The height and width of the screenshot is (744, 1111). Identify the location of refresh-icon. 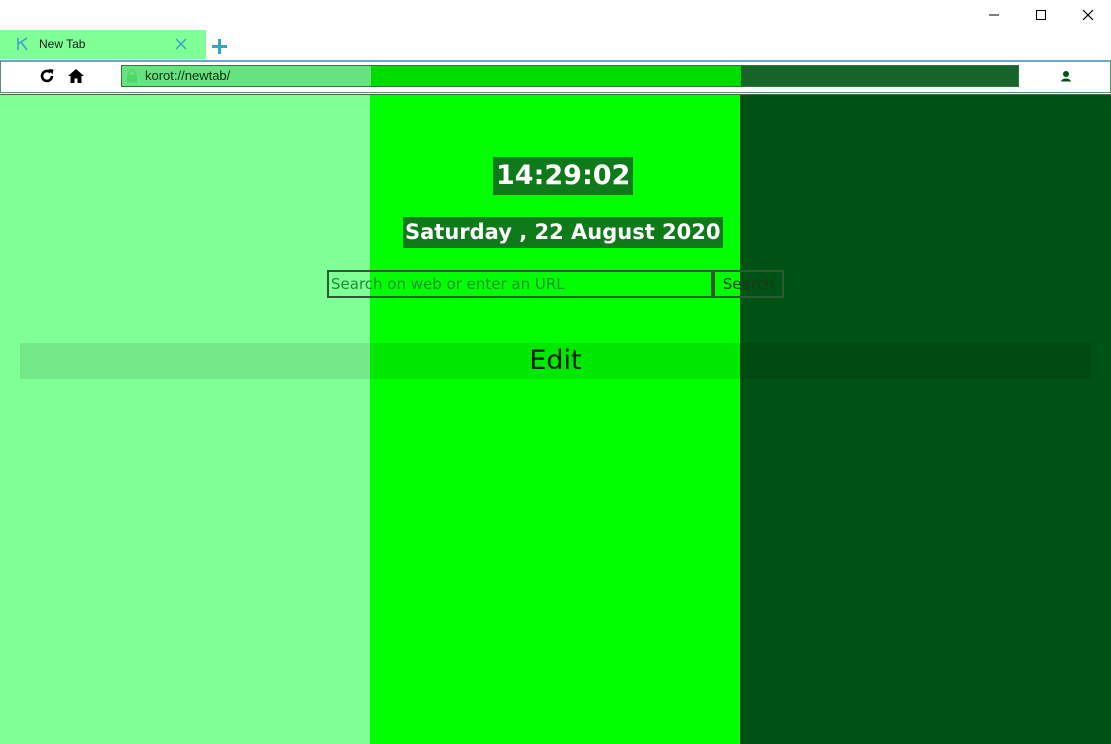
(47, 76).